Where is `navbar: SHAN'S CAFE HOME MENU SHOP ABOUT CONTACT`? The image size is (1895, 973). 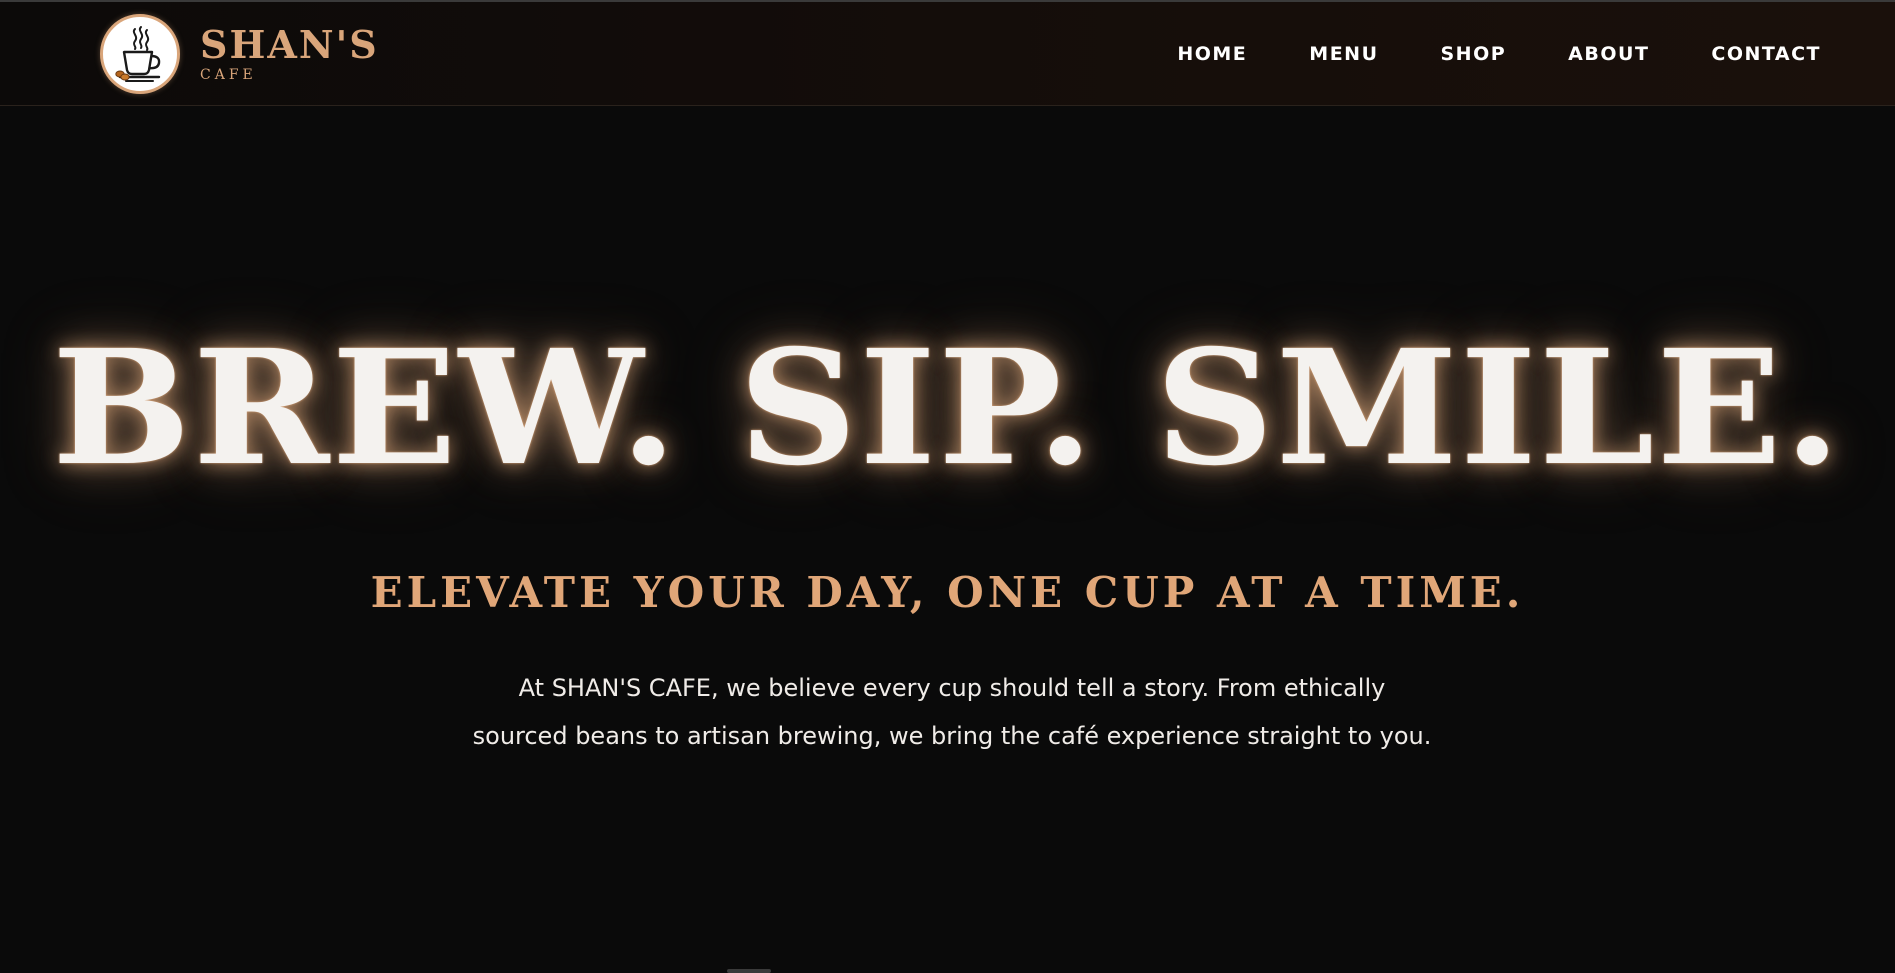 navbar: SHAN'S CAFE HOME MENU SHOP ABOUT CONTACT is located at coordinates (947, 54).